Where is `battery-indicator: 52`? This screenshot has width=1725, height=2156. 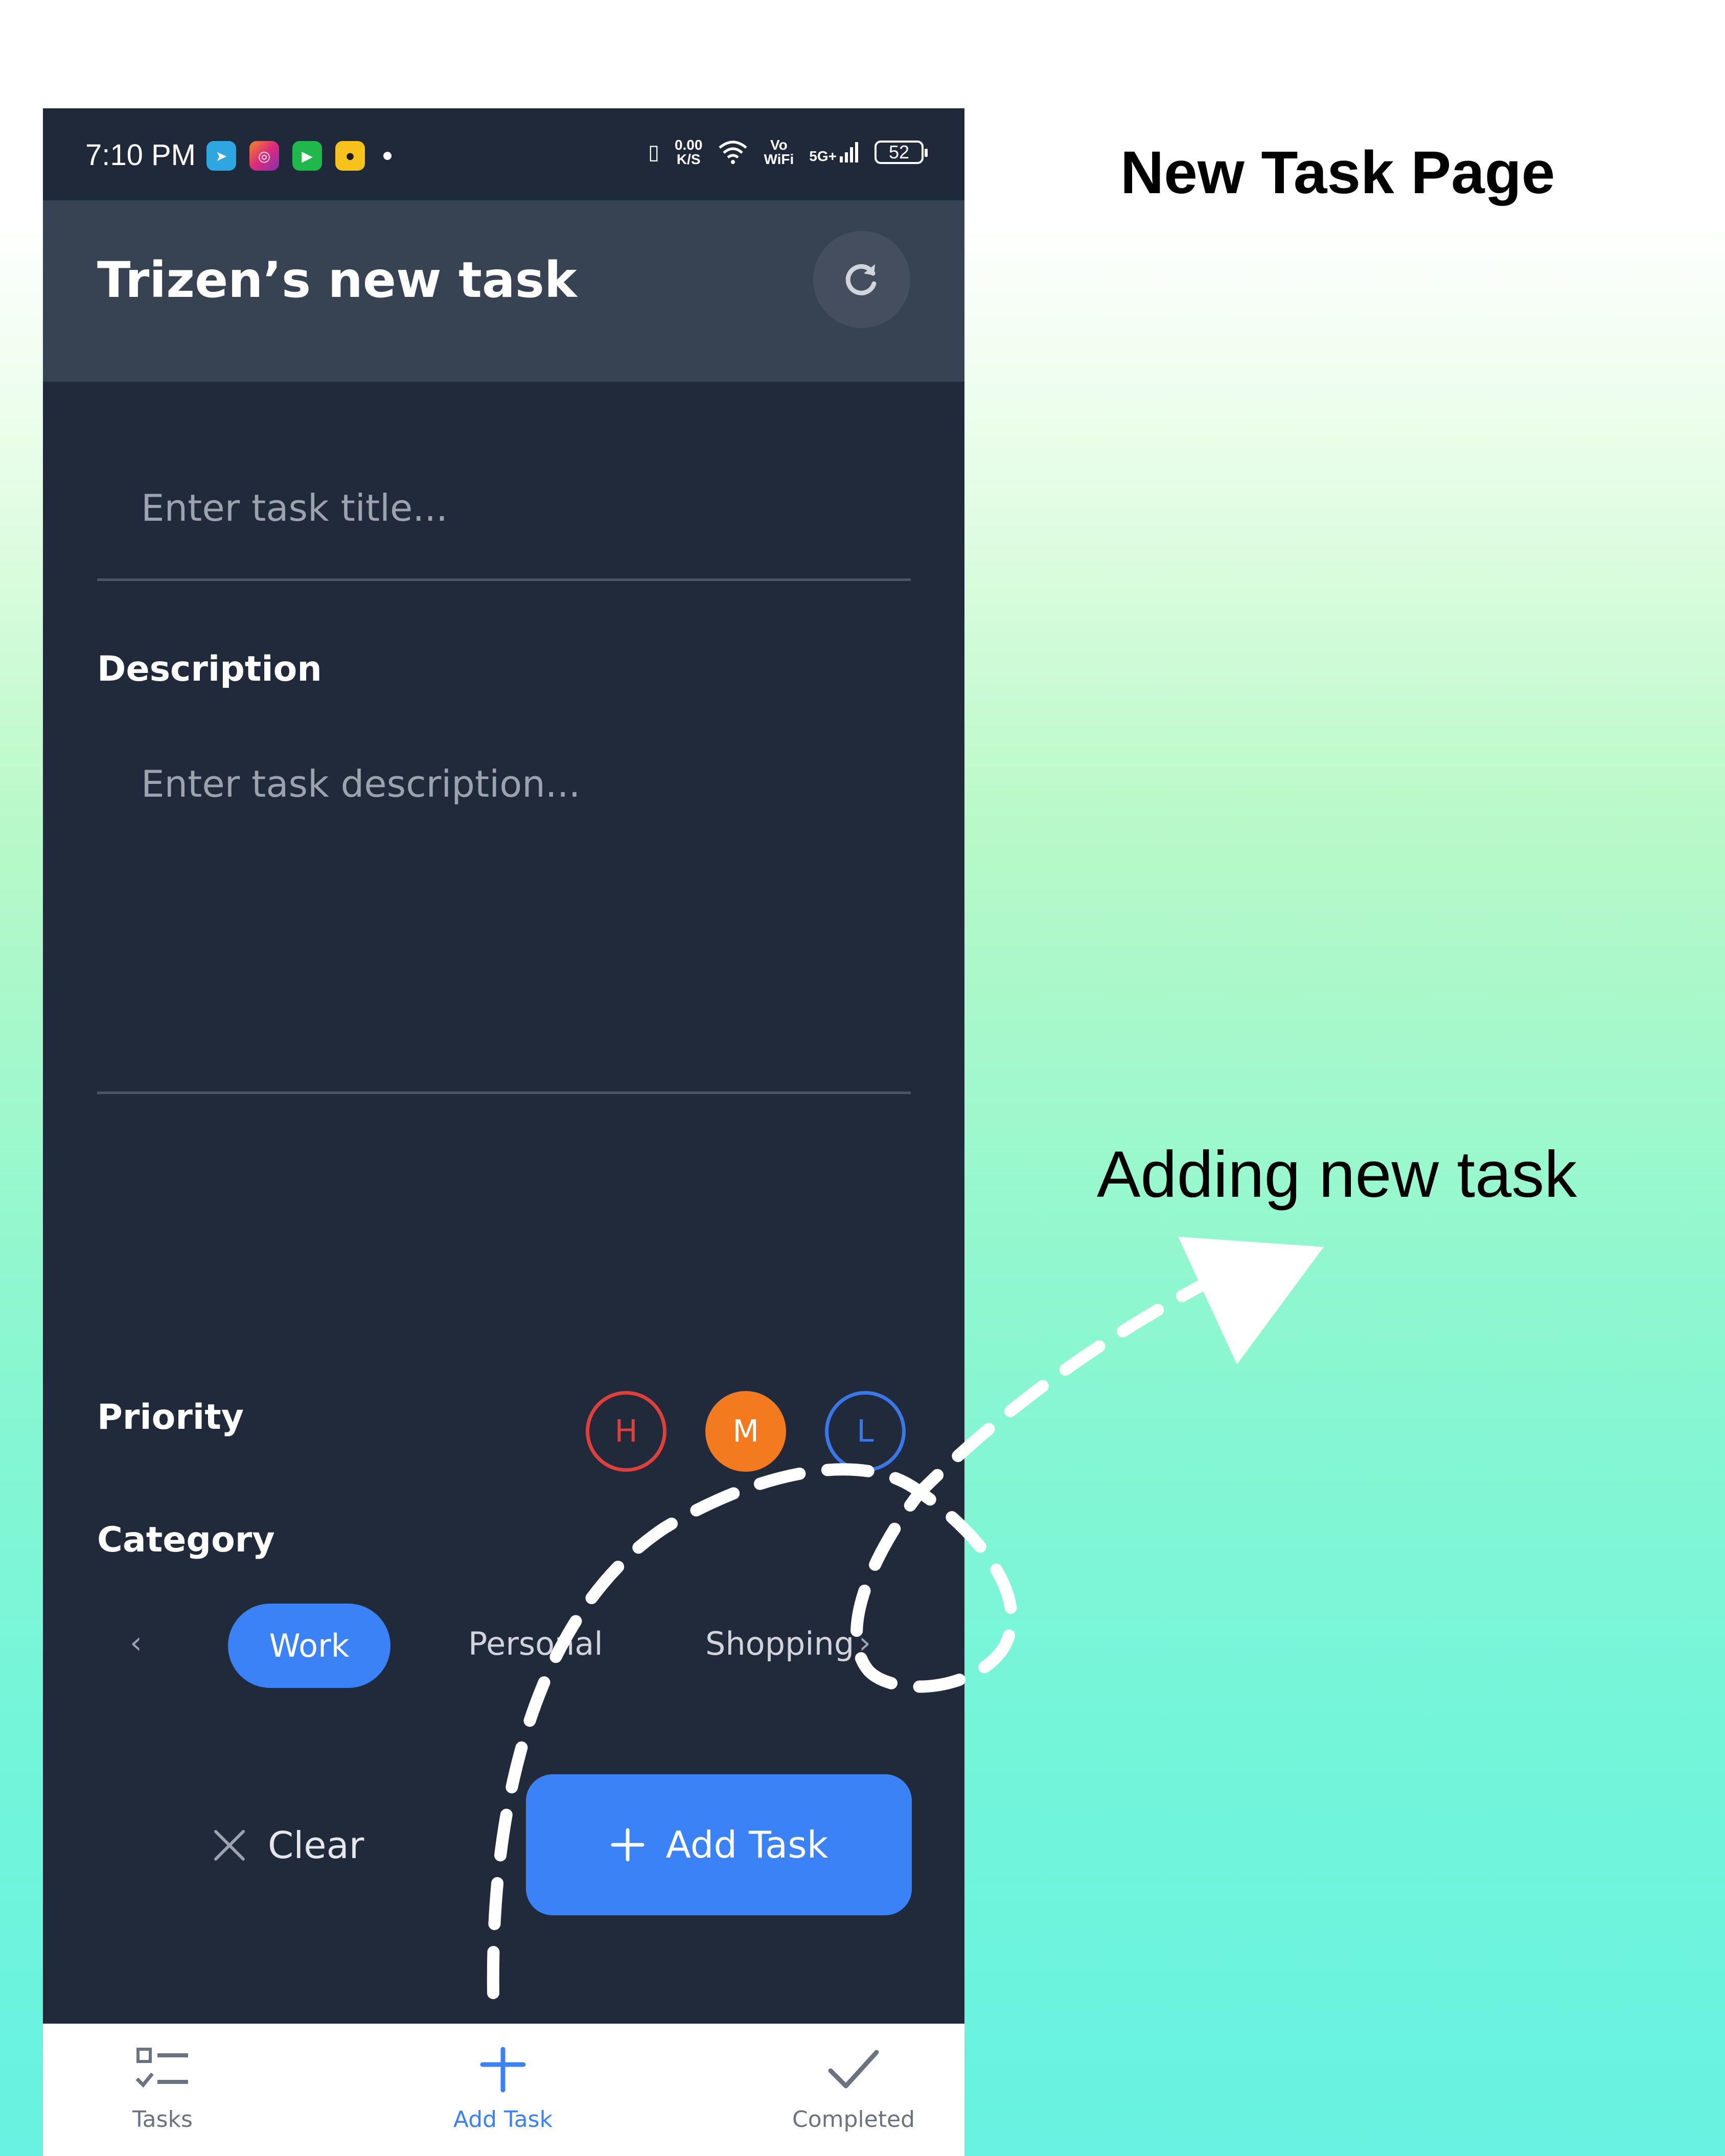 battery-indicator: 52 is located at coordinates (901, 152).